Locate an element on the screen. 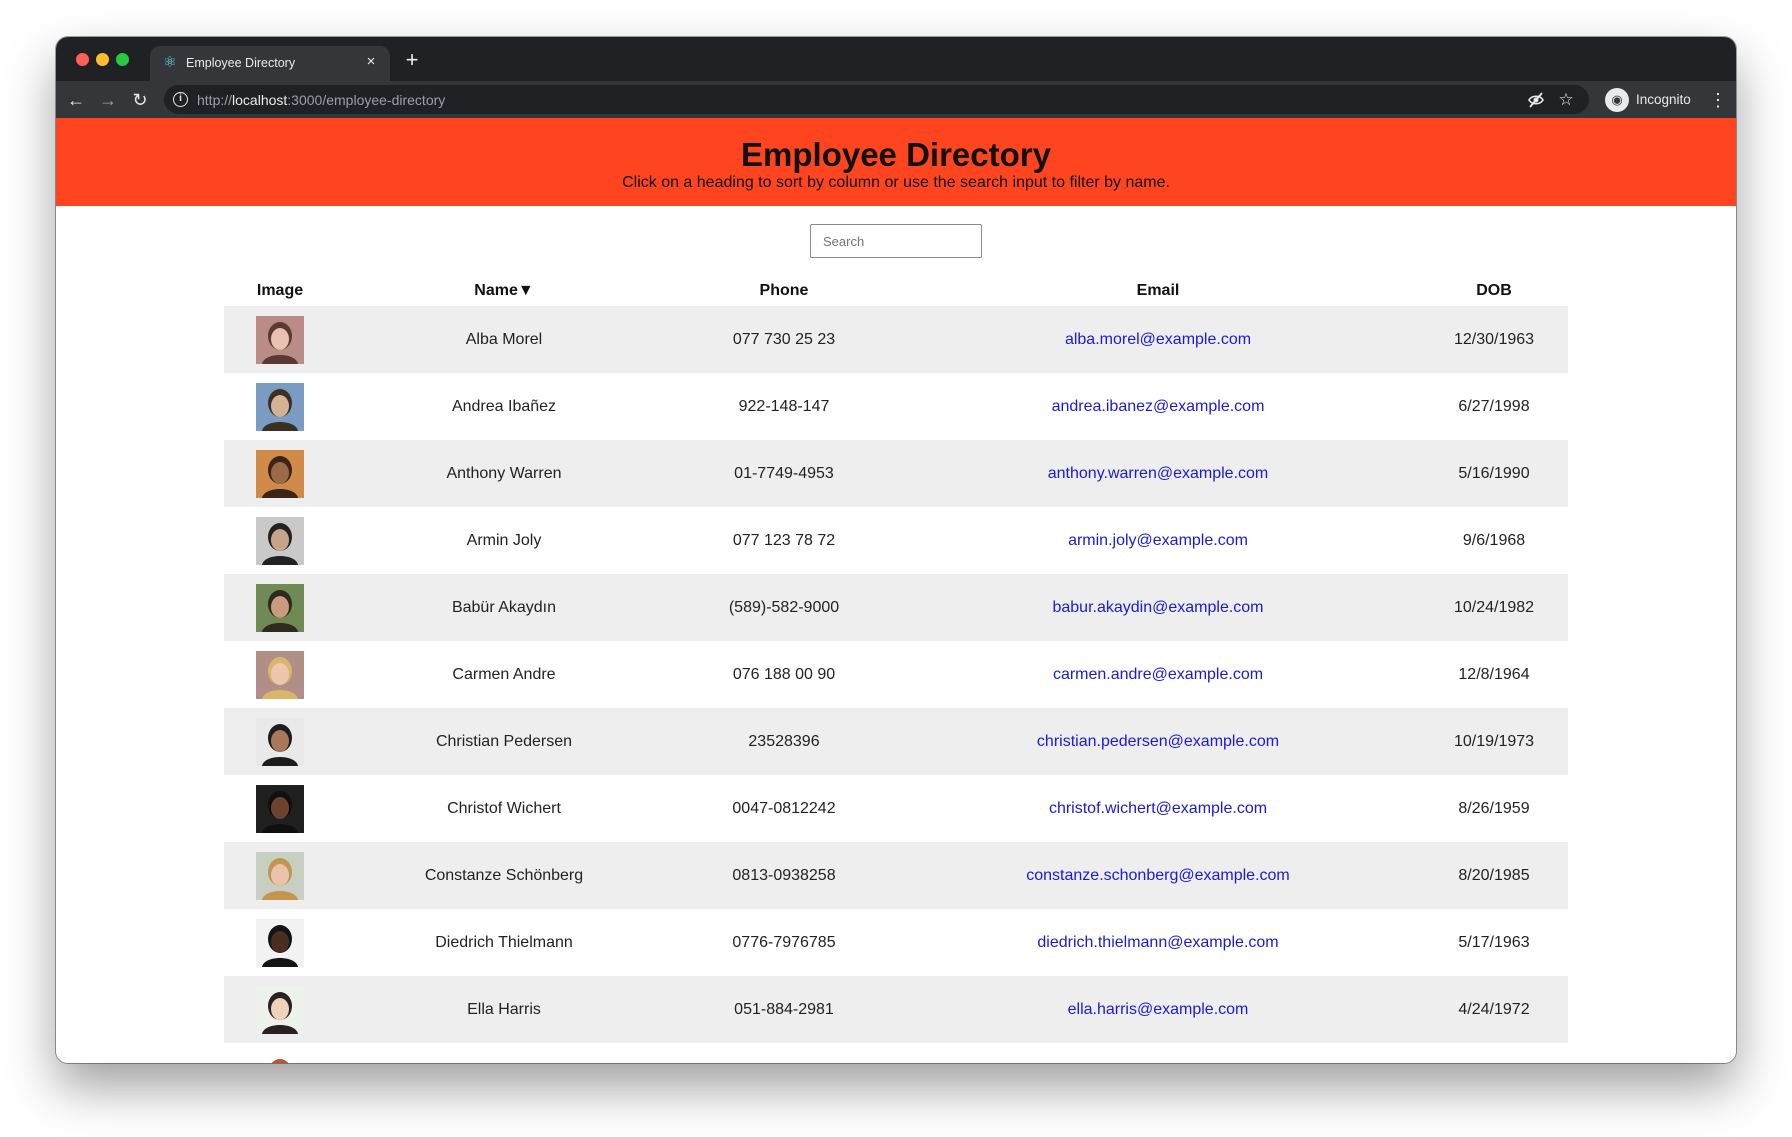  phone-cell: 01-7749-4953 is located at coordinates (784, 473).